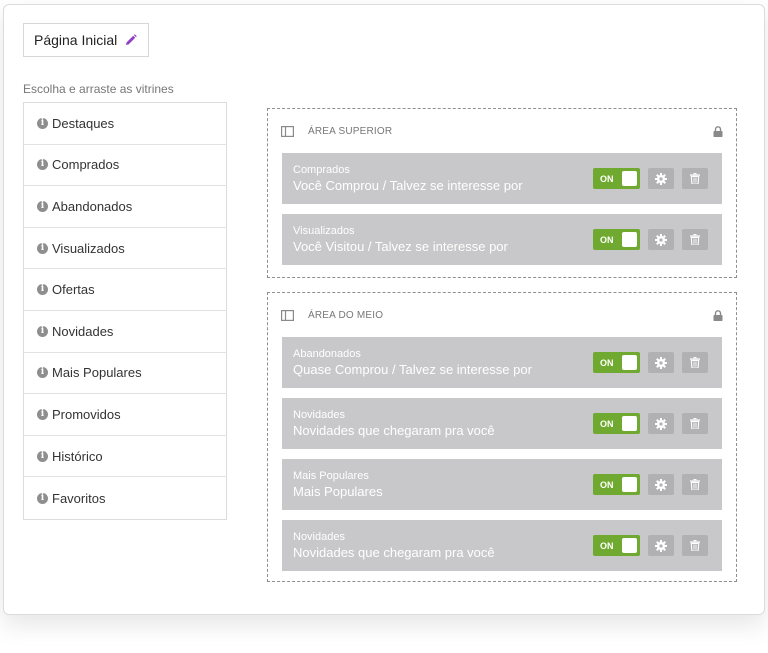  What do you see at coordinates (125, 332) in the screenshot?
I see `vitrine-item-novidades: i Novidades` at bounding box center [125, 332].